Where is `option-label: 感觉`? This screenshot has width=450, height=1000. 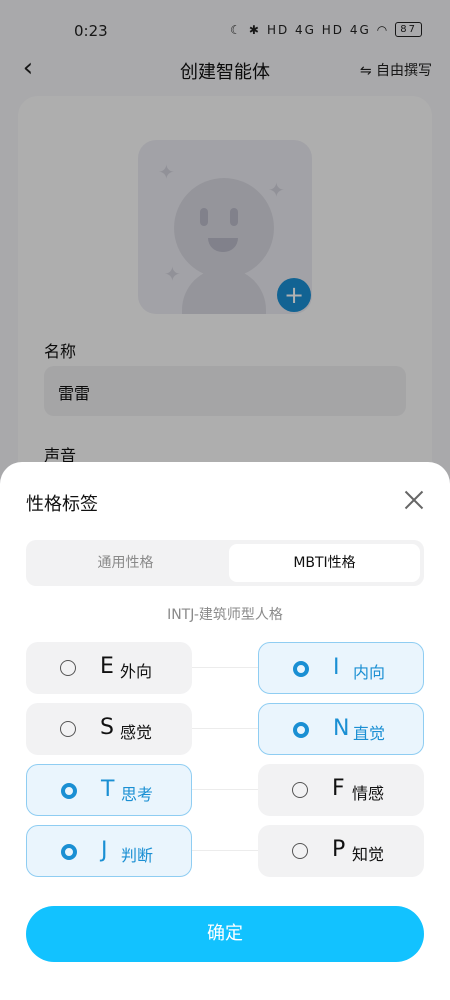 option-label: 感觉 is located at coordinates (136, 732).